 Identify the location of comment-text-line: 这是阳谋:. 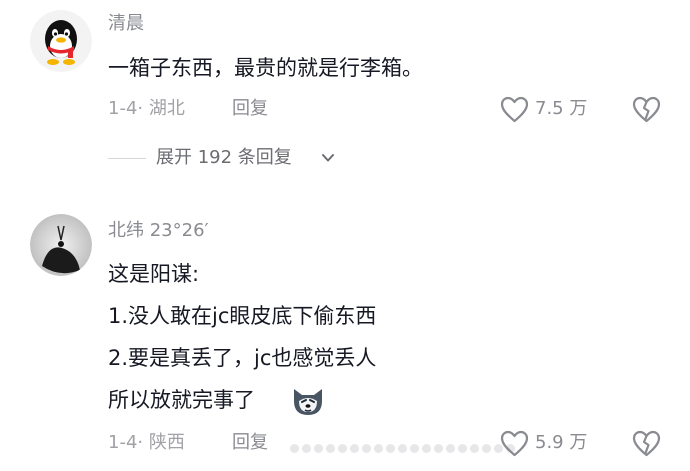
(154, 274).